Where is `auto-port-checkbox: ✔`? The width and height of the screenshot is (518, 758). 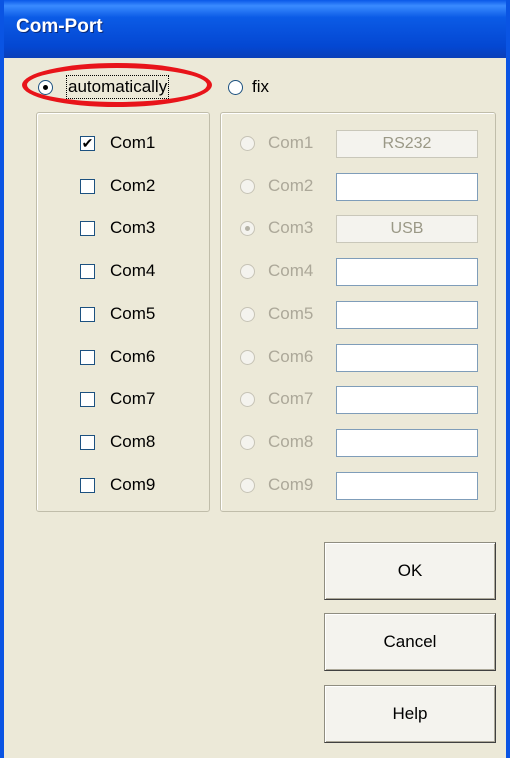
auto-port-checkbox: ✔ is located at coordinates (87, 143).